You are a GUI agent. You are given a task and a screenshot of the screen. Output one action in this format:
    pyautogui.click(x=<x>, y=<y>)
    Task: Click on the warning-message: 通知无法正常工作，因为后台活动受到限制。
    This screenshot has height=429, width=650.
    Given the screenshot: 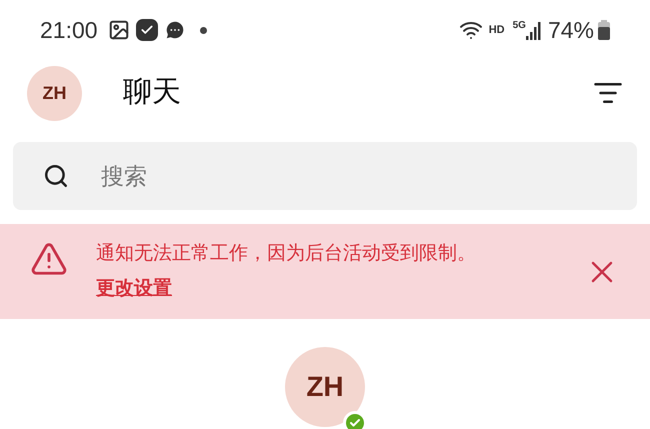 What is the action you would take?
    pyautogui.click(x=286, y=254)
    